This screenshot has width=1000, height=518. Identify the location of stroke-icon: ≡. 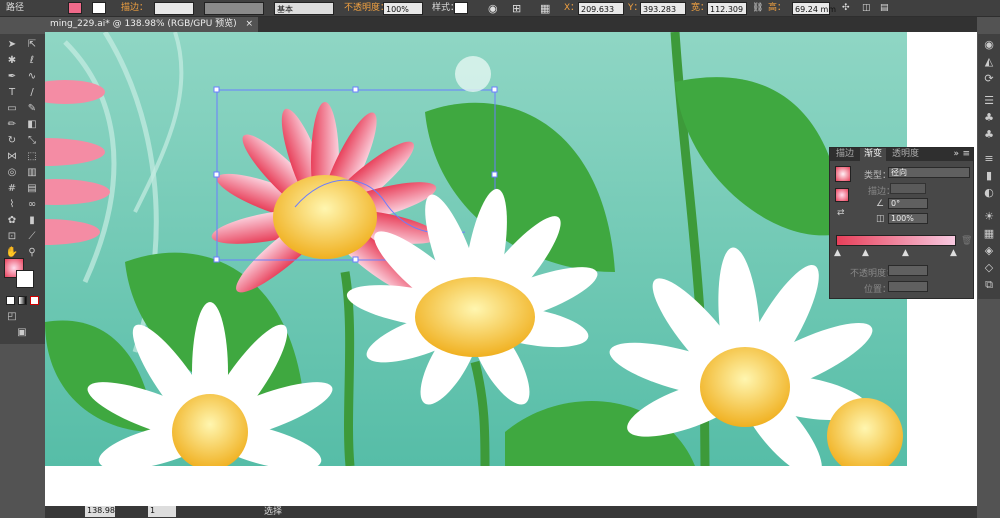
(989, 159).